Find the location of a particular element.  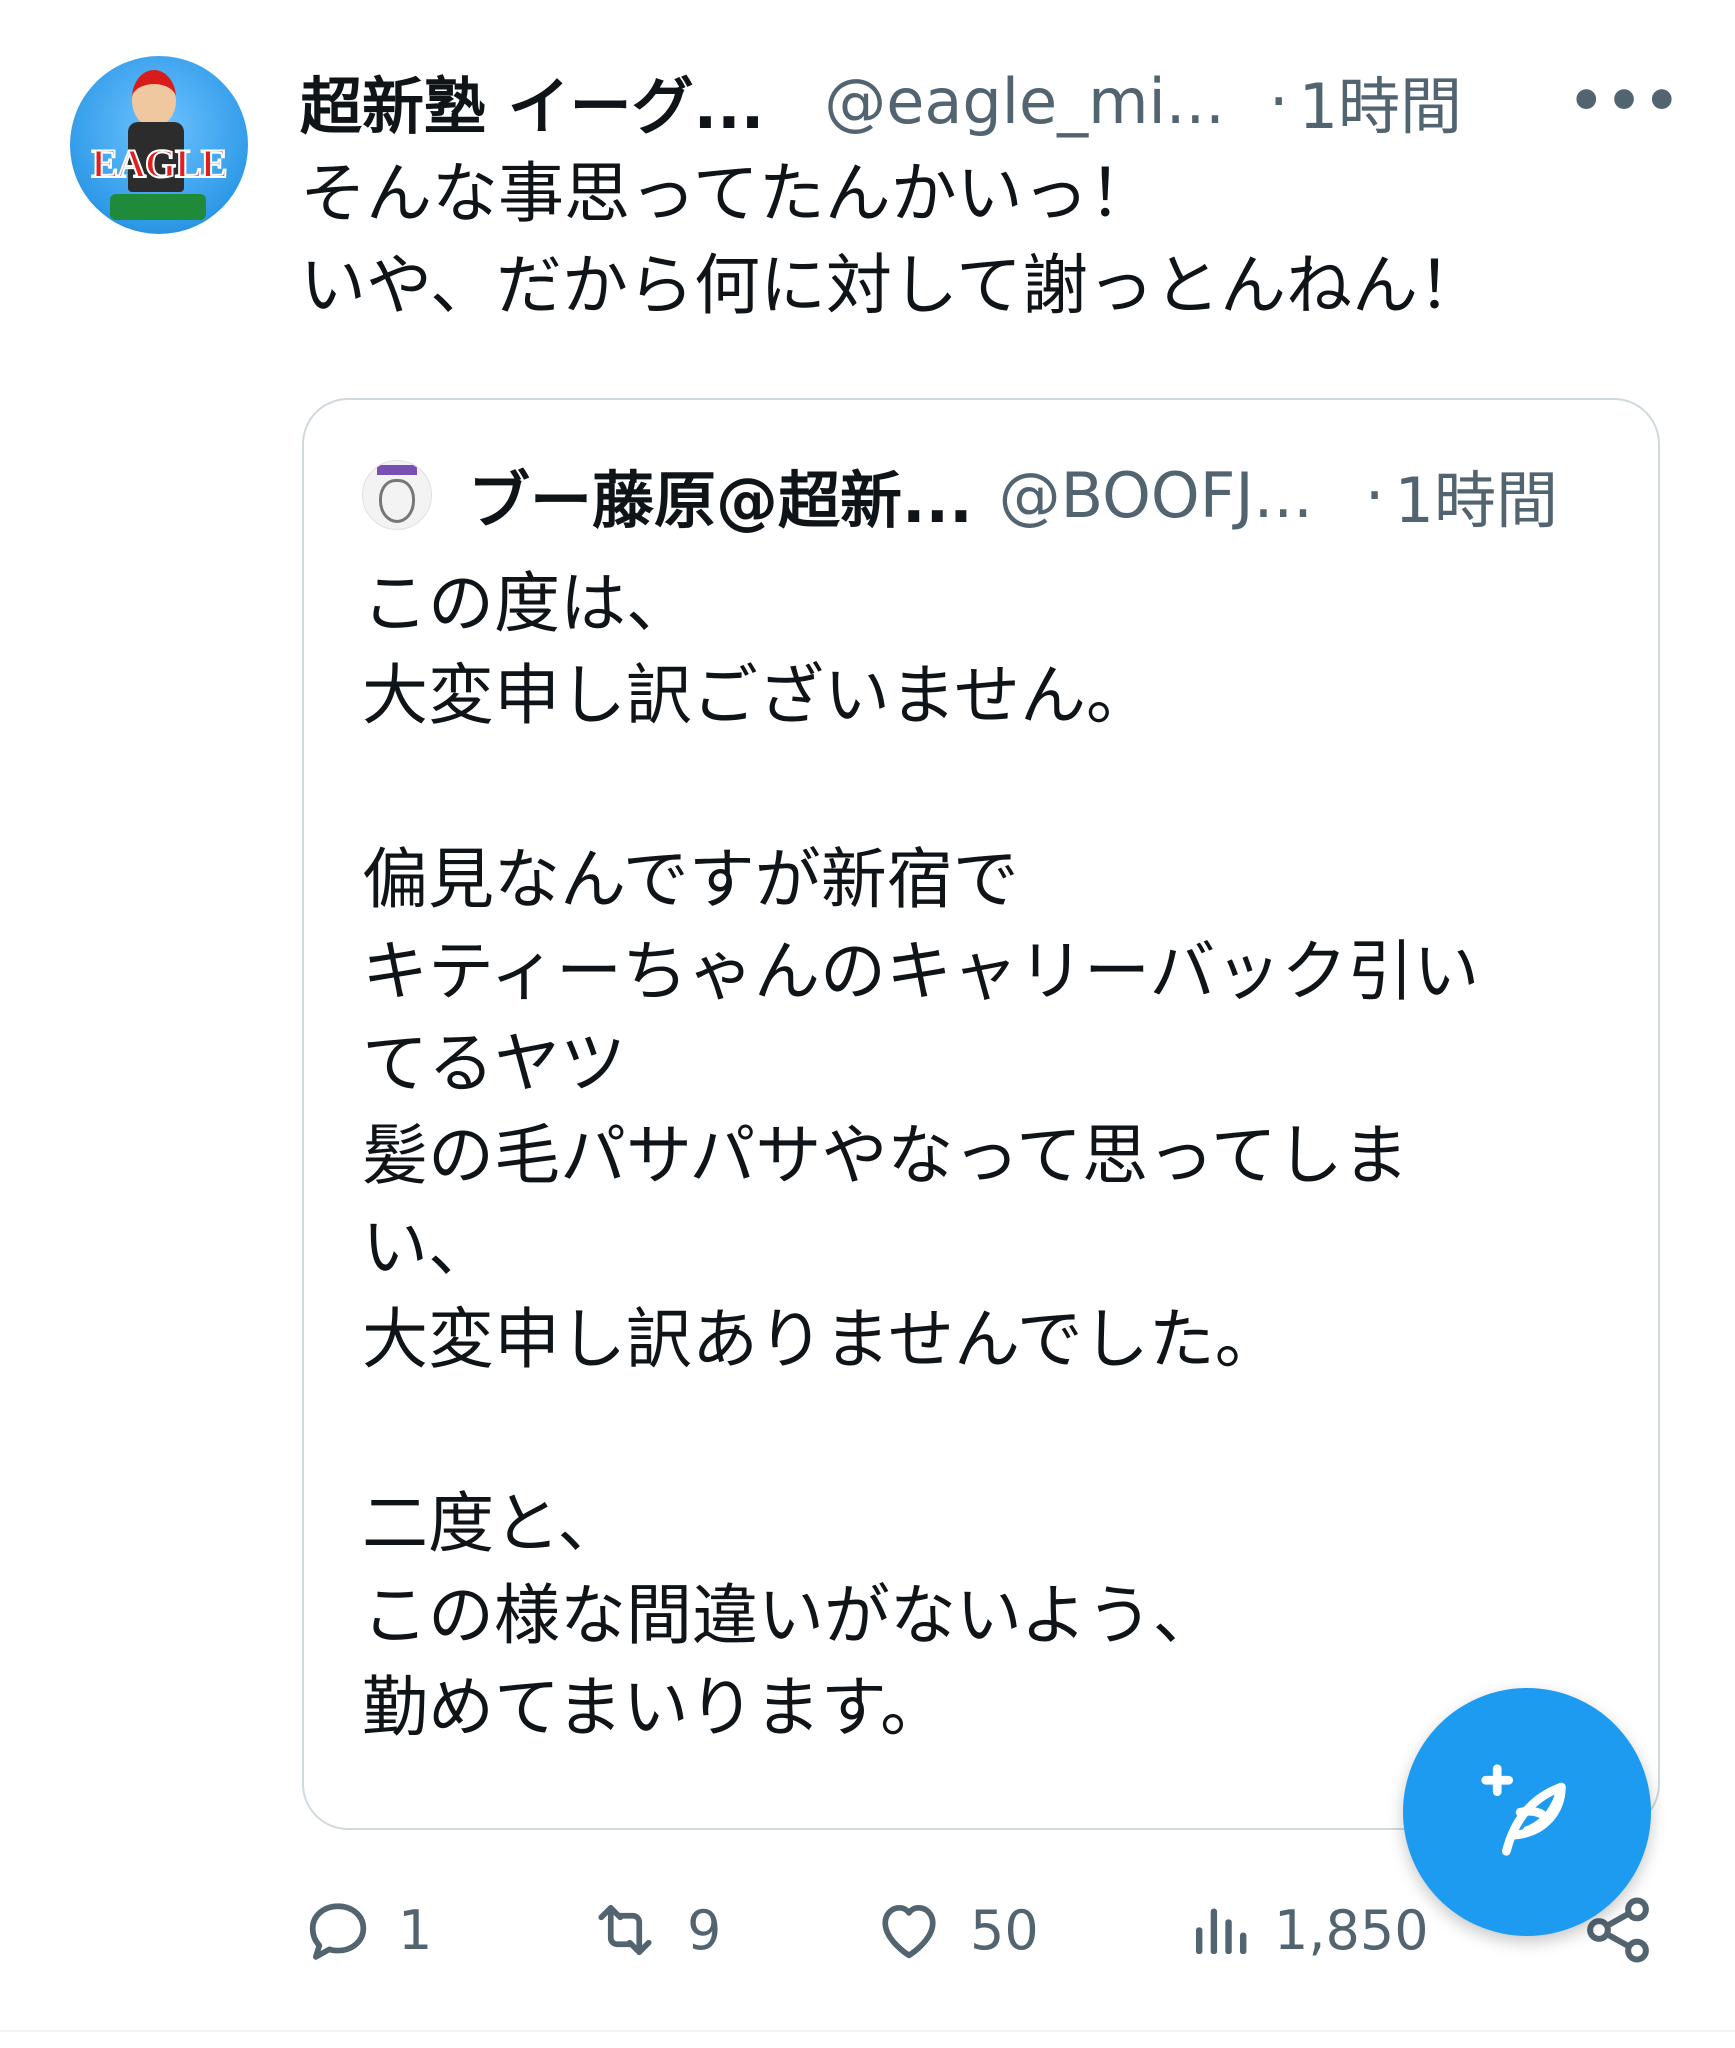

tweet-text: そんな事思ってたんかいっ！ いや、だから何に対して謝っとんねん！ is located at coordinates (892, 239).